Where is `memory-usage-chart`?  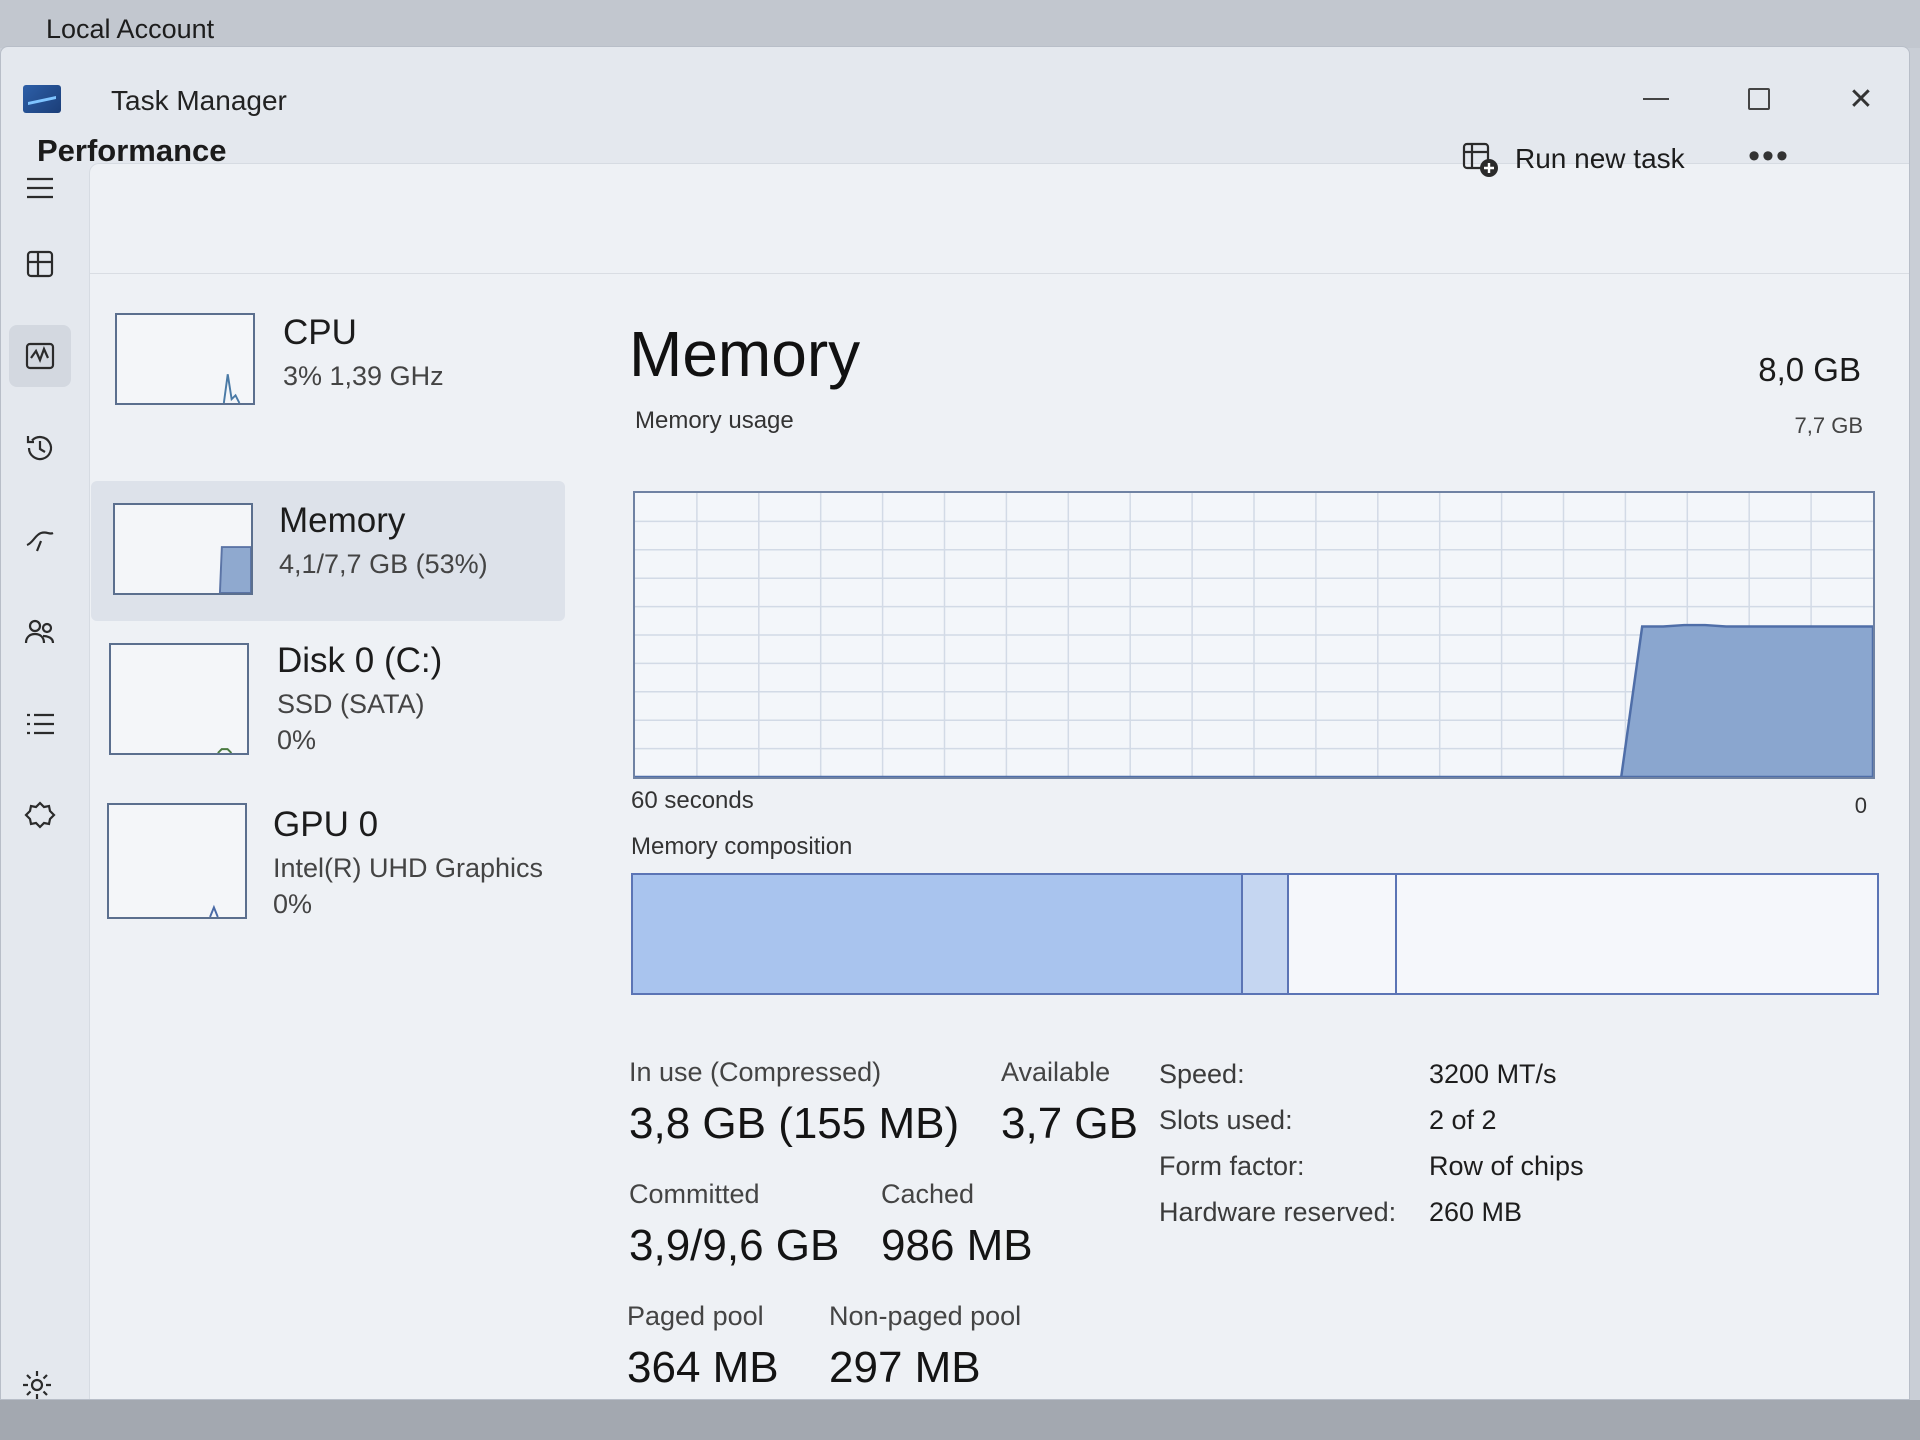
memory-usage-chart is located at coordinates (1254, 635).